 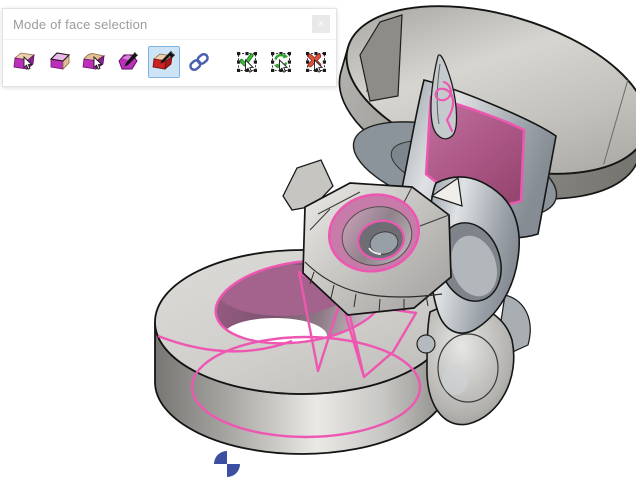 I want to click on cancel-selection-button, so click(x=316, y=62).